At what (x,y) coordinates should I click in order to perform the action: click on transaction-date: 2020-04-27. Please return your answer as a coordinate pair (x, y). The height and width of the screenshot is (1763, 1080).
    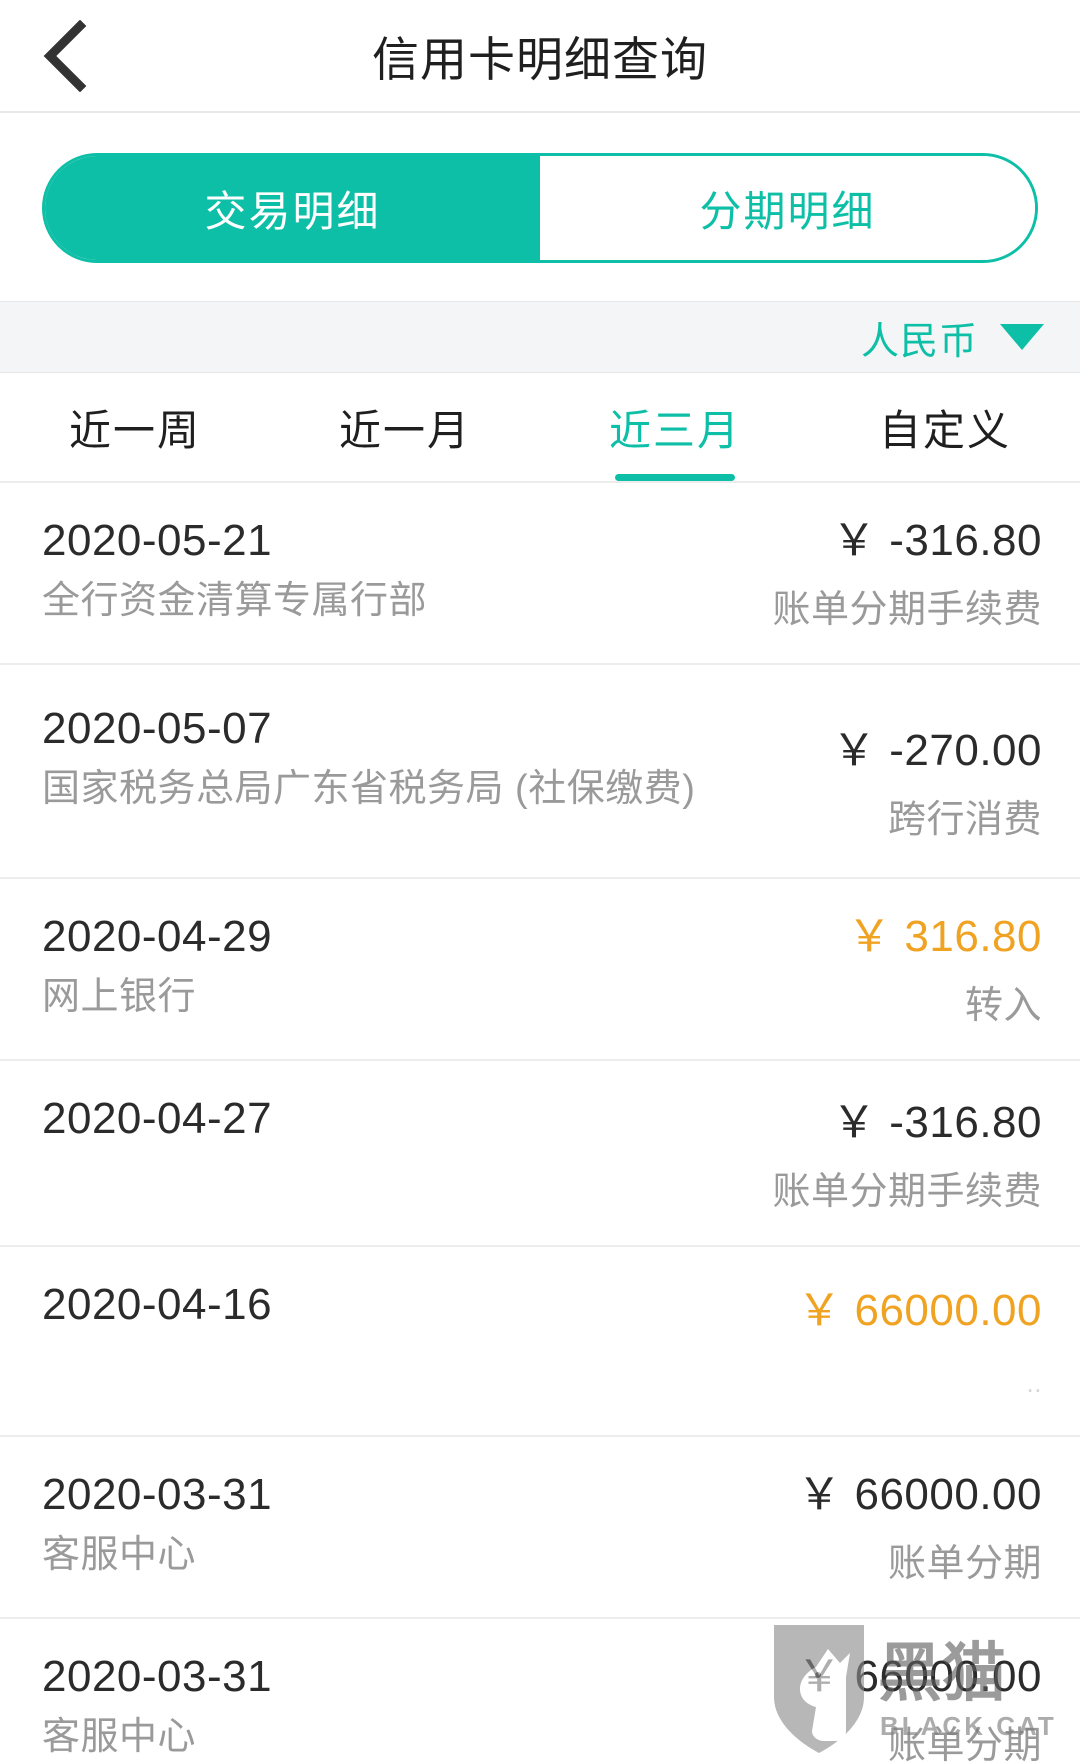
    Looking at the image, I should click on (157, 1118).